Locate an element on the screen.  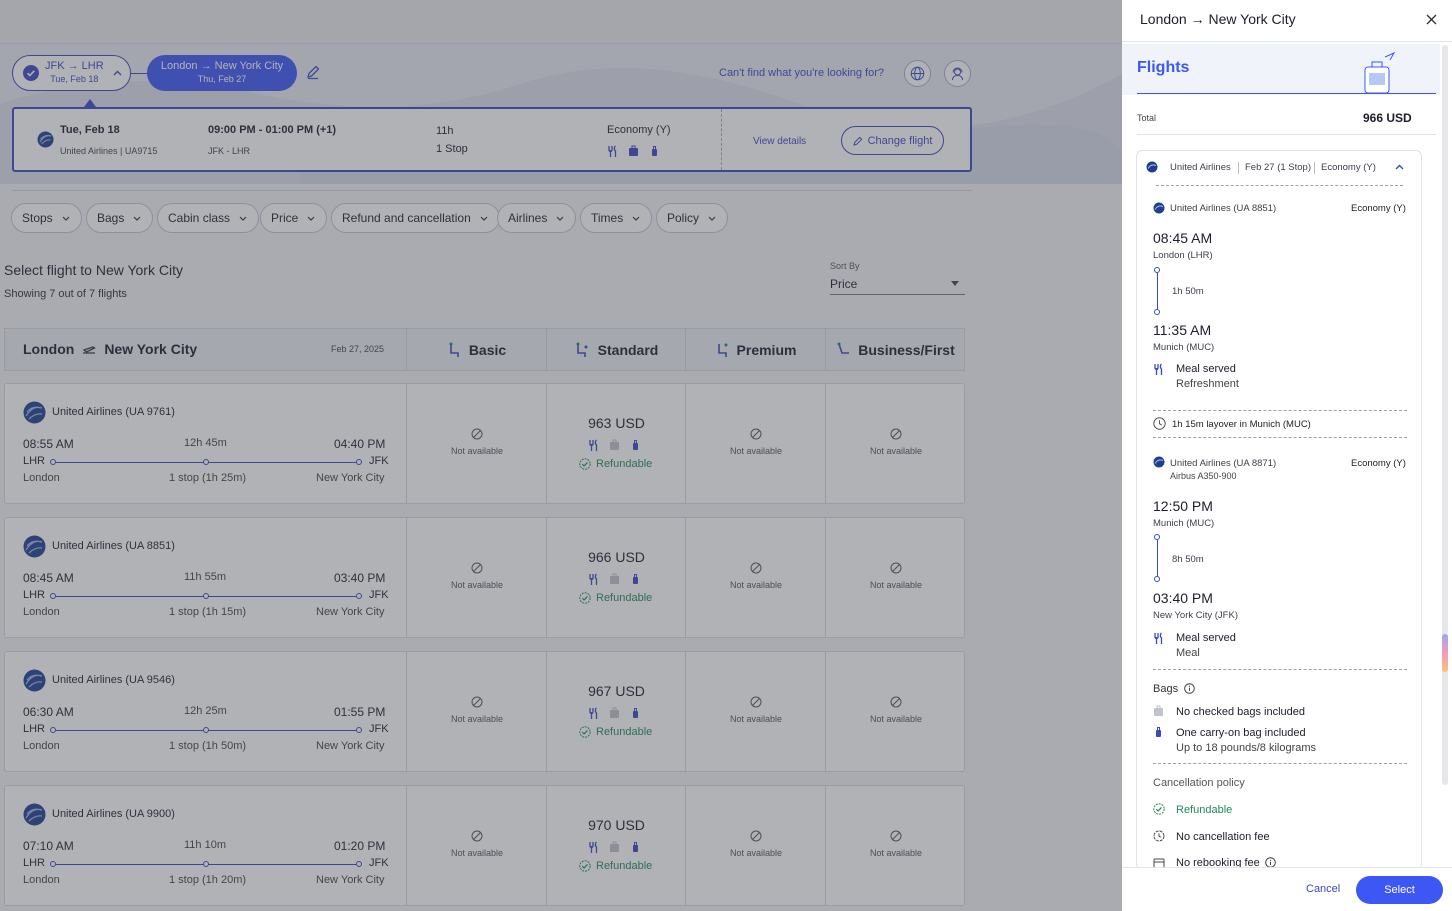
refund-check-icon is located at coordinates (1159, 809).